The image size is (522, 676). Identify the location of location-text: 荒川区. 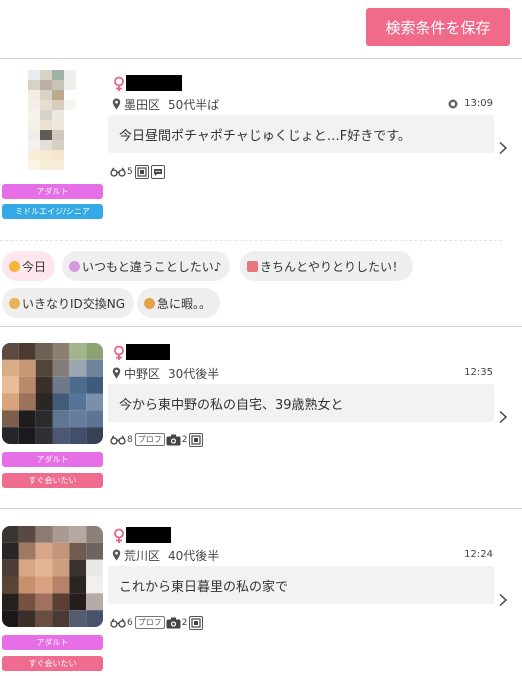
(142, 555).